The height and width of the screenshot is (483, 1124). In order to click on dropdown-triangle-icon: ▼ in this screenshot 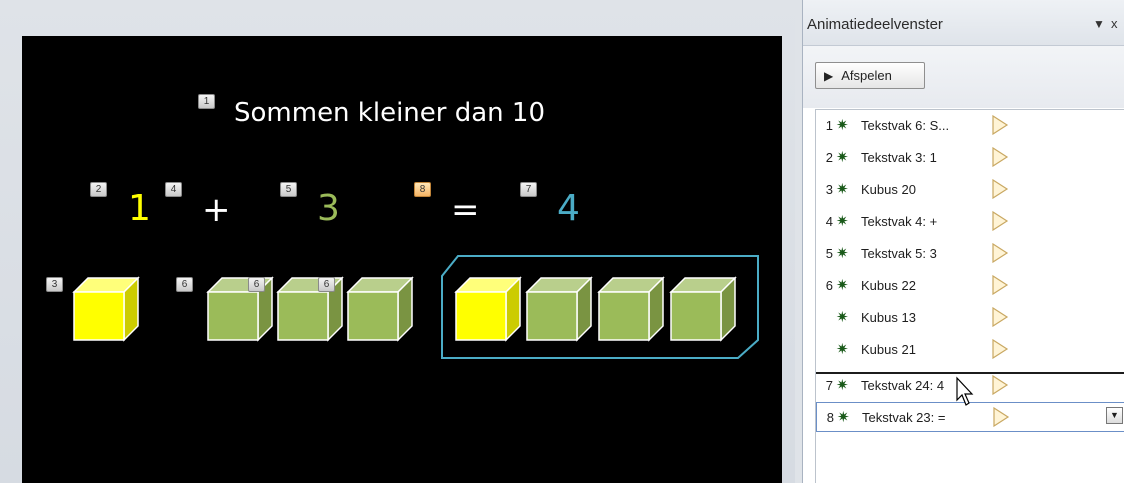, I will do `click(1099, 24)`.